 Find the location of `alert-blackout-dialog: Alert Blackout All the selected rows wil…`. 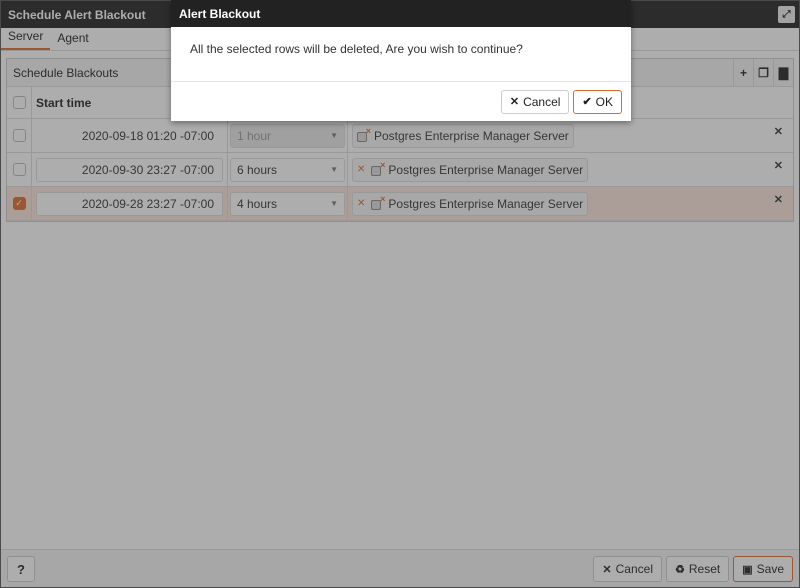

alert-blackout-dialog: Alert Blackout All the selected rows wil… is located at coordinates (401, 60).